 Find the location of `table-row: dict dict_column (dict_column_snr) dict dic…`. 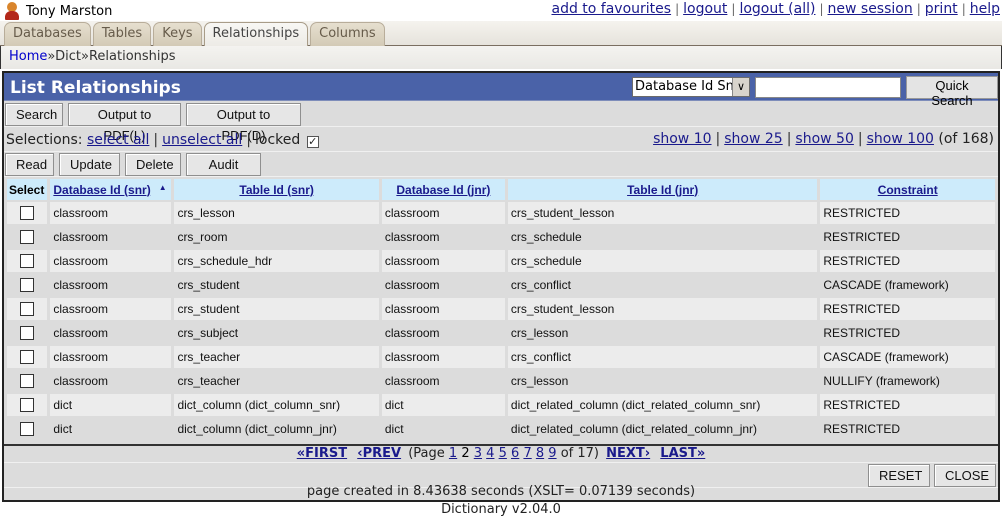

table-row: dict dict_column (dict_column_snr) dict dic… is located at coordinates (501, 405).